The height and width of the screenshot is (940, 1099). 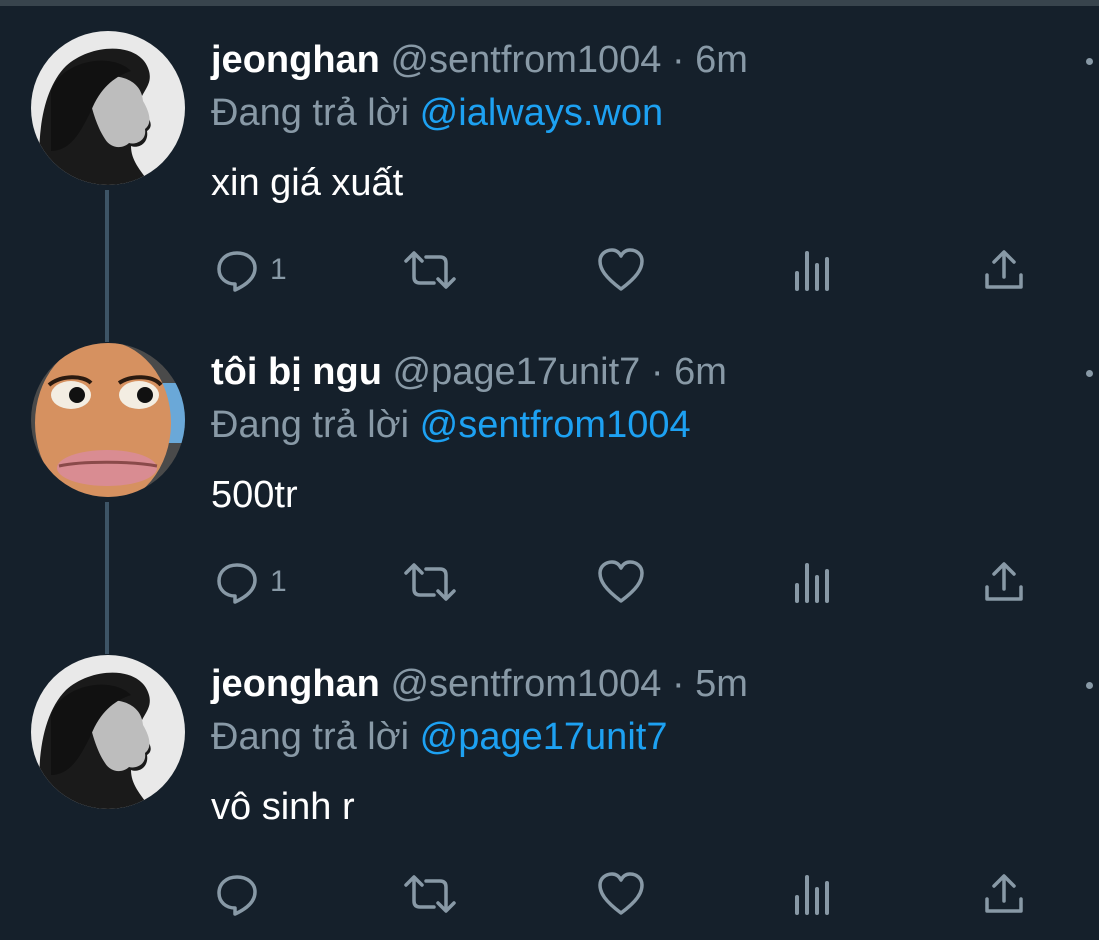 I want to click on display-name: tôi bị ngu, so click(x=296, y=372).